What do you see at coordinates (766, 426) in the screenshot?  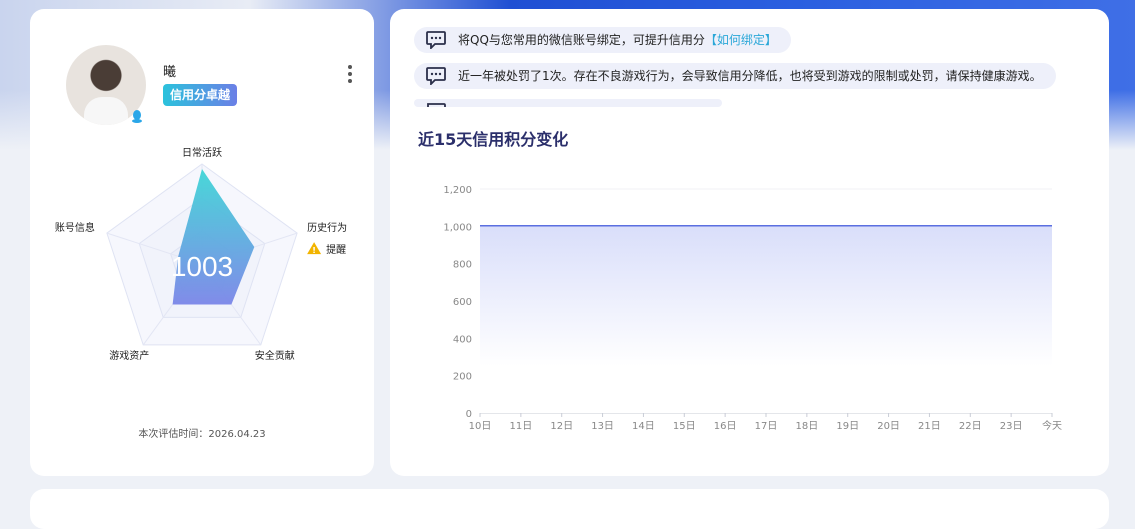 I see `x-tick-label: 17日` at bounding box center [766, 426].